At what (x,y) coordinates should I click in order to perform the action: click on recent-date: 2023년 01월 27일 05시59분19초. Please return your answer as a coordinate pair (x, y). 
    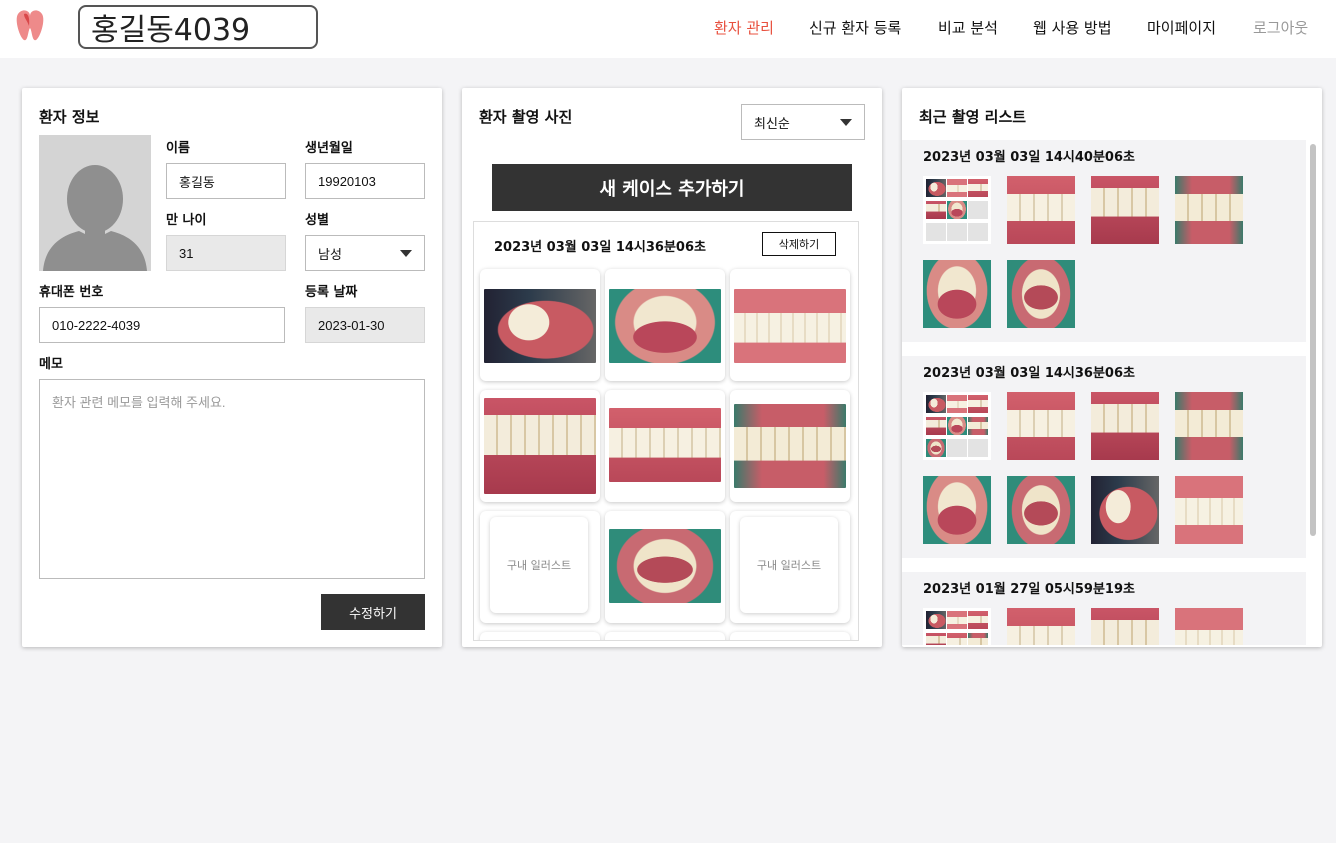
    Looking at the image, I should click on (1029, 589).